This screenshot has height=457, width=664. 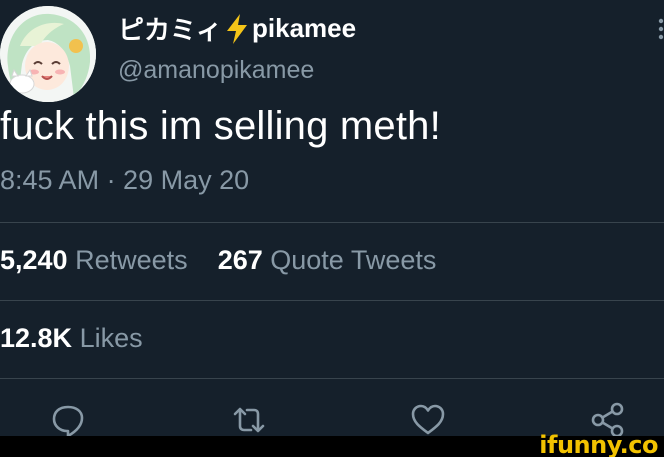 I want to click on quote-tweets-link: 267 Quote Tweets, so click(x=327, y=260).